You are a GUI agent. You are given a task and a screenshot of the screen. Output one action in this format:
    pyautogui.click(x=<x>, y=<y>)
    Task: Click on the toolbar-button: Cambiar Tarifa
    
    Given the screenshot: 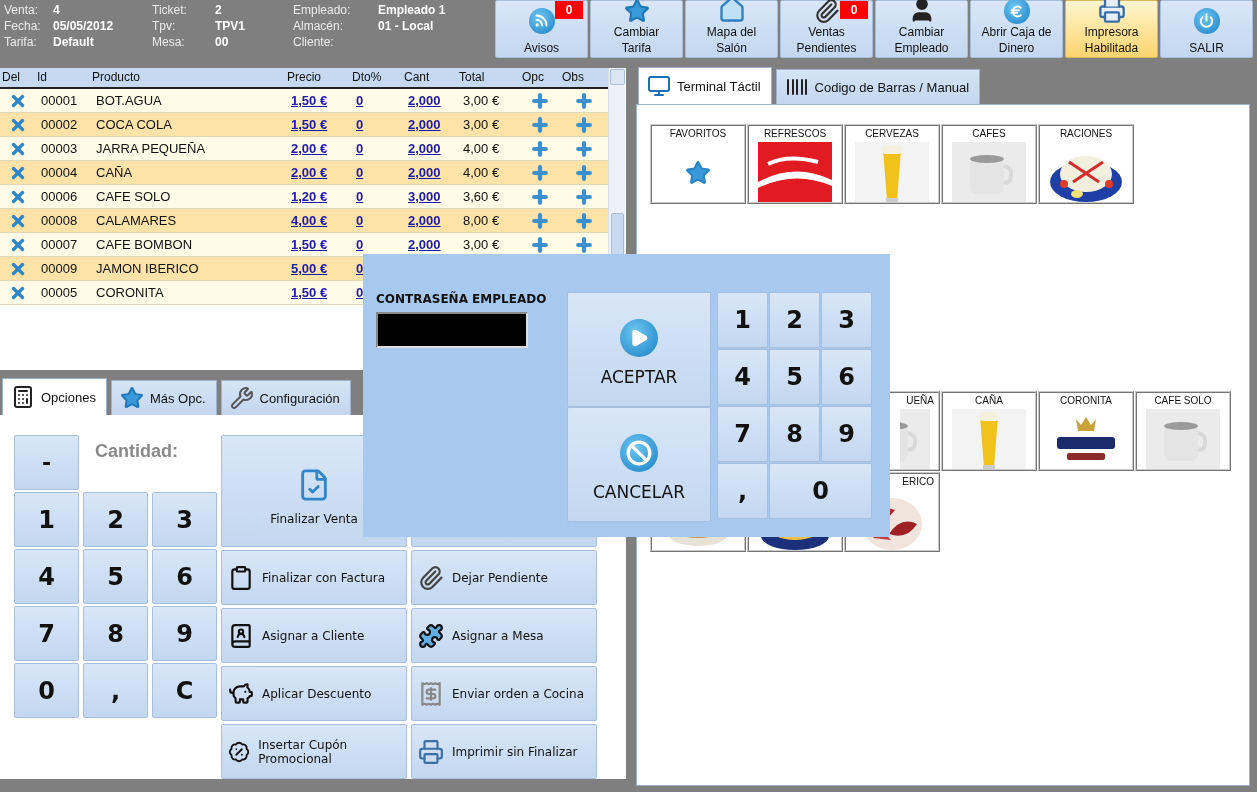 What is the action you would take?
    pyautogui.click(x=636, y=29)
    